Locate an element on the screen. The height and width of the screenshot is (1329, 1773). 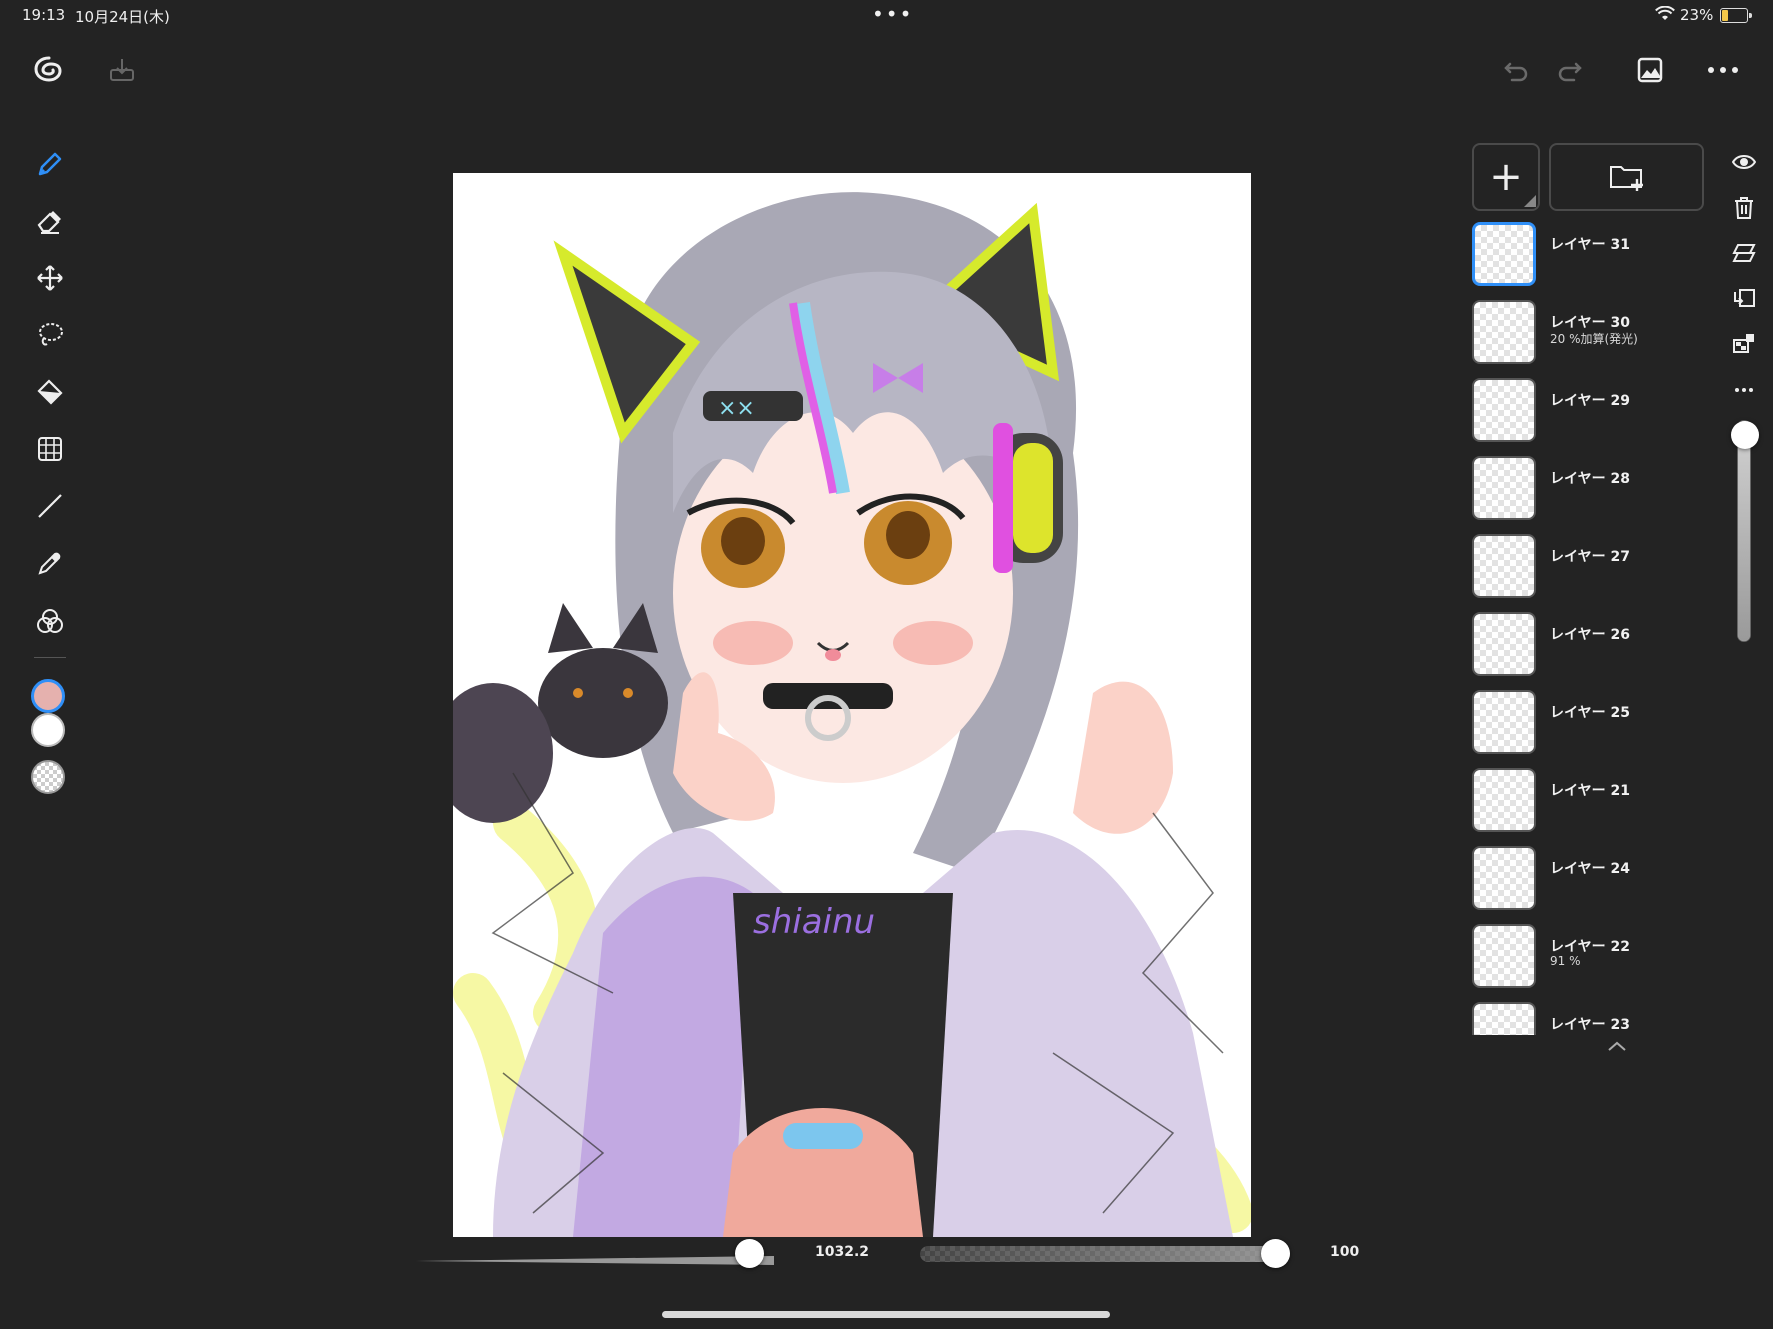
layer-opacity-fill is located at coordinates (1744, 536).